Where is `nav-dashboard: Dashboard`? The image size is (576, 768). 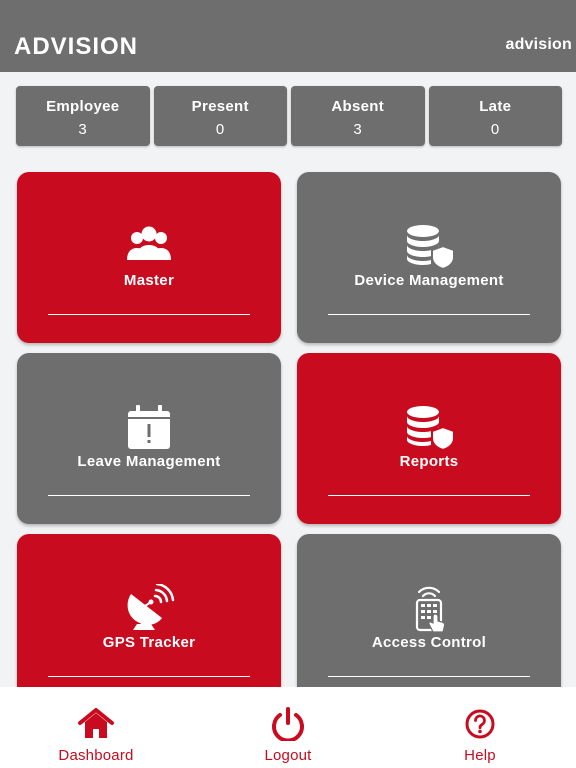 nav-dashboard: Dashboard is located at coordinates (96, 727).